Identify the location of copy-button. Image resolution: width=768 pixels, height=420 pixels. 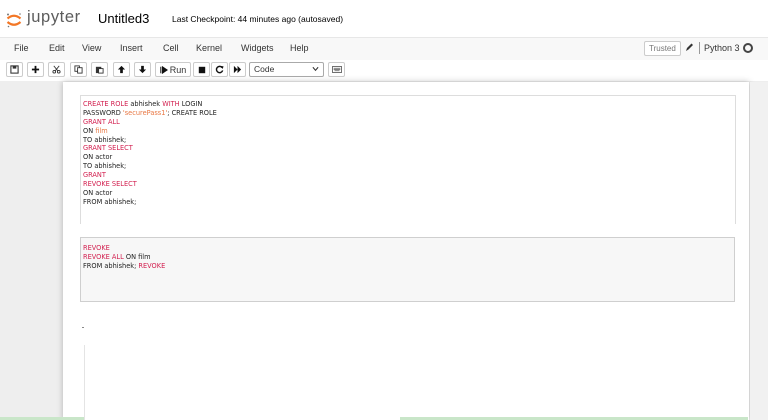
(78, 69).